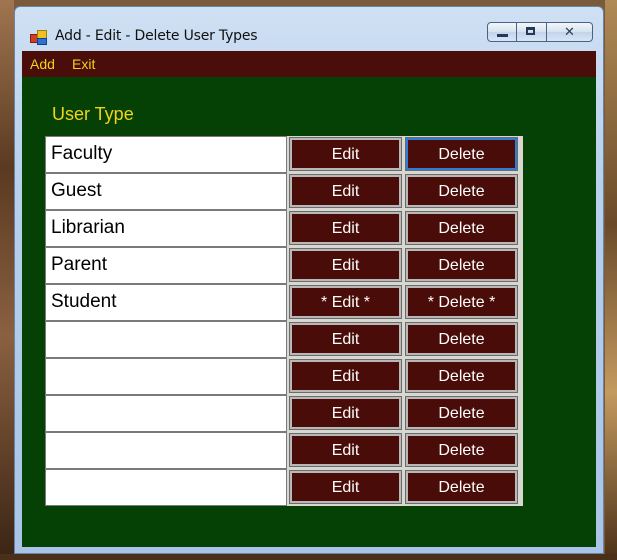 The height and width of the screenshot is (560, 617). What do you see at coordinates (611, 280) in the screenshot?
I see `desktop-background-right` at bounding box center [611, 280].